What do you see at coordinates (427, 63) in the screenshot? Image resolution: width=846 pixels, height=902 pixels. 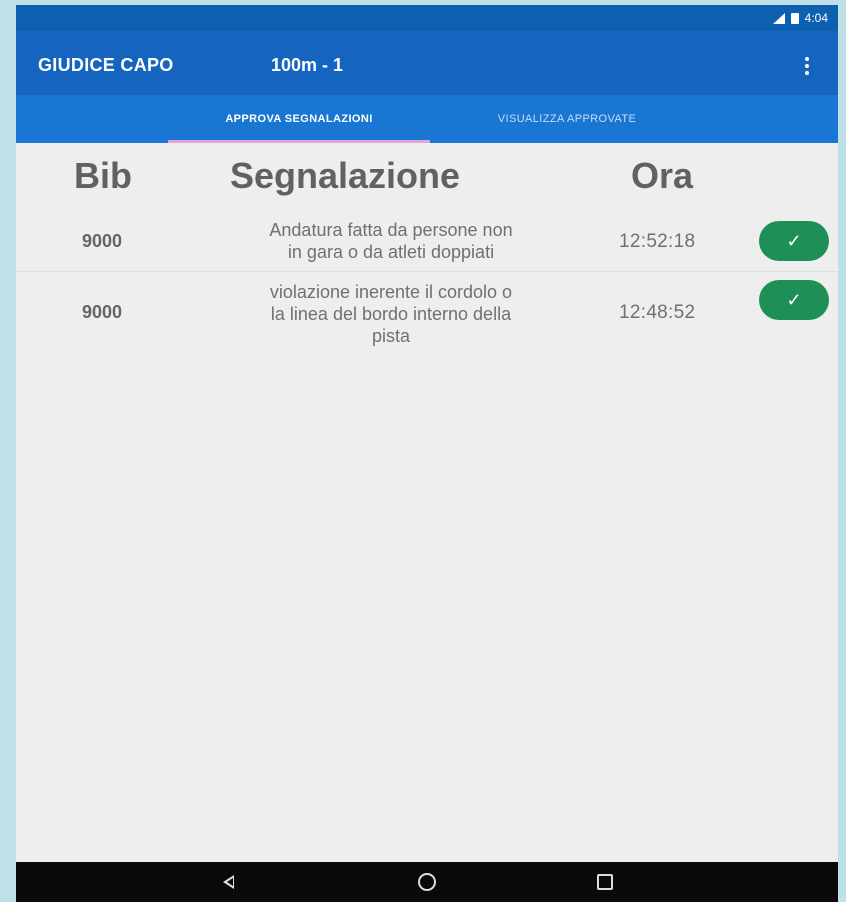 I see `app-bar: GIUDICE CAPO 100m - 1` at bounding box center [427, 63].